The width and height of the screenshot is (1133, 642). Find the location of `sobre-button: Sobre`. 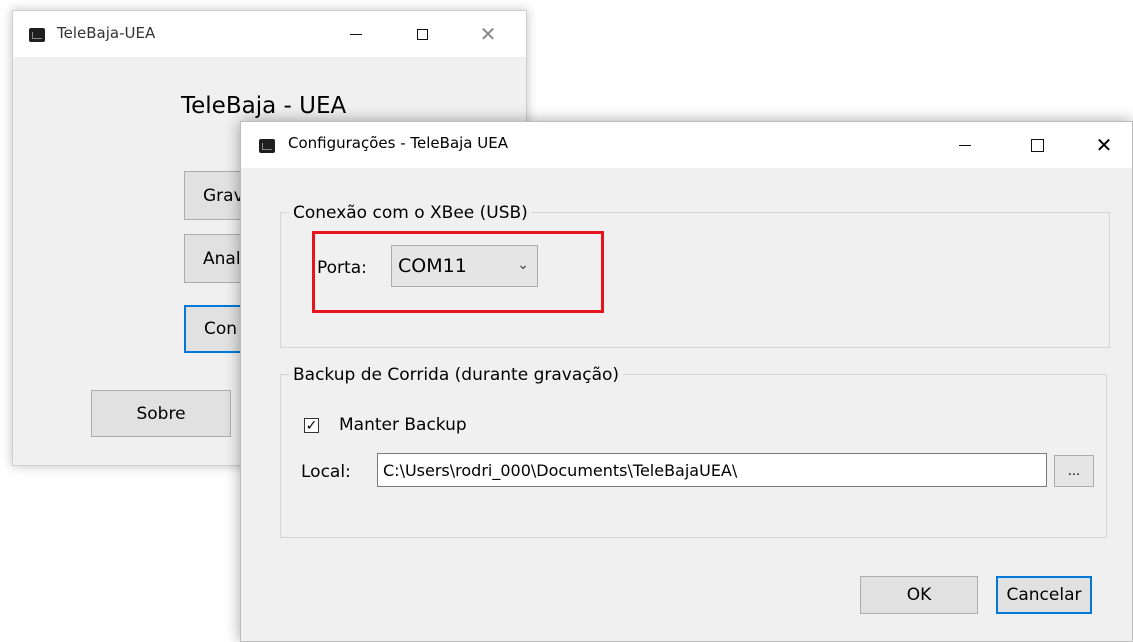

sobre-button: Sobre is located at coordinates (161, 413).